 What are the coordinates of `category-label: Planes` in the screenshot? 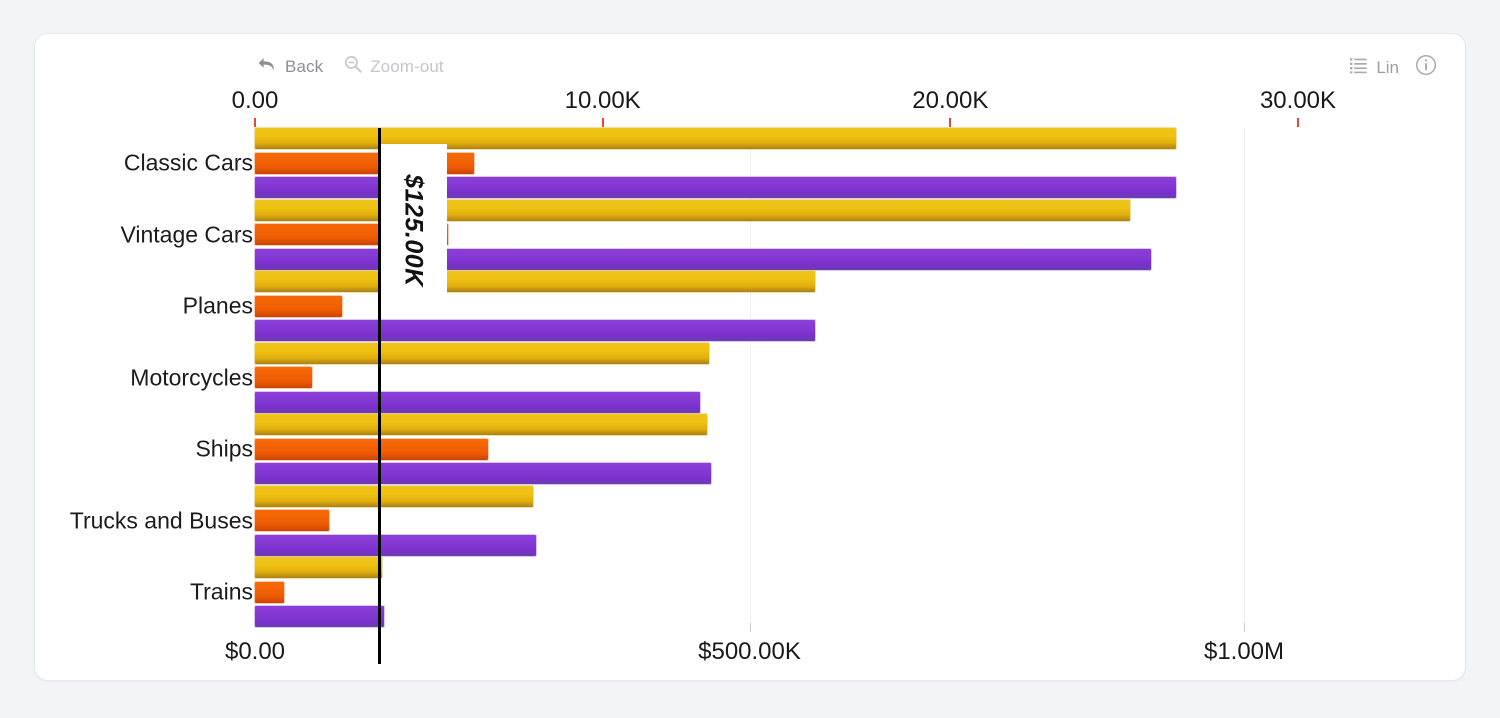 It's located at (217, 305).